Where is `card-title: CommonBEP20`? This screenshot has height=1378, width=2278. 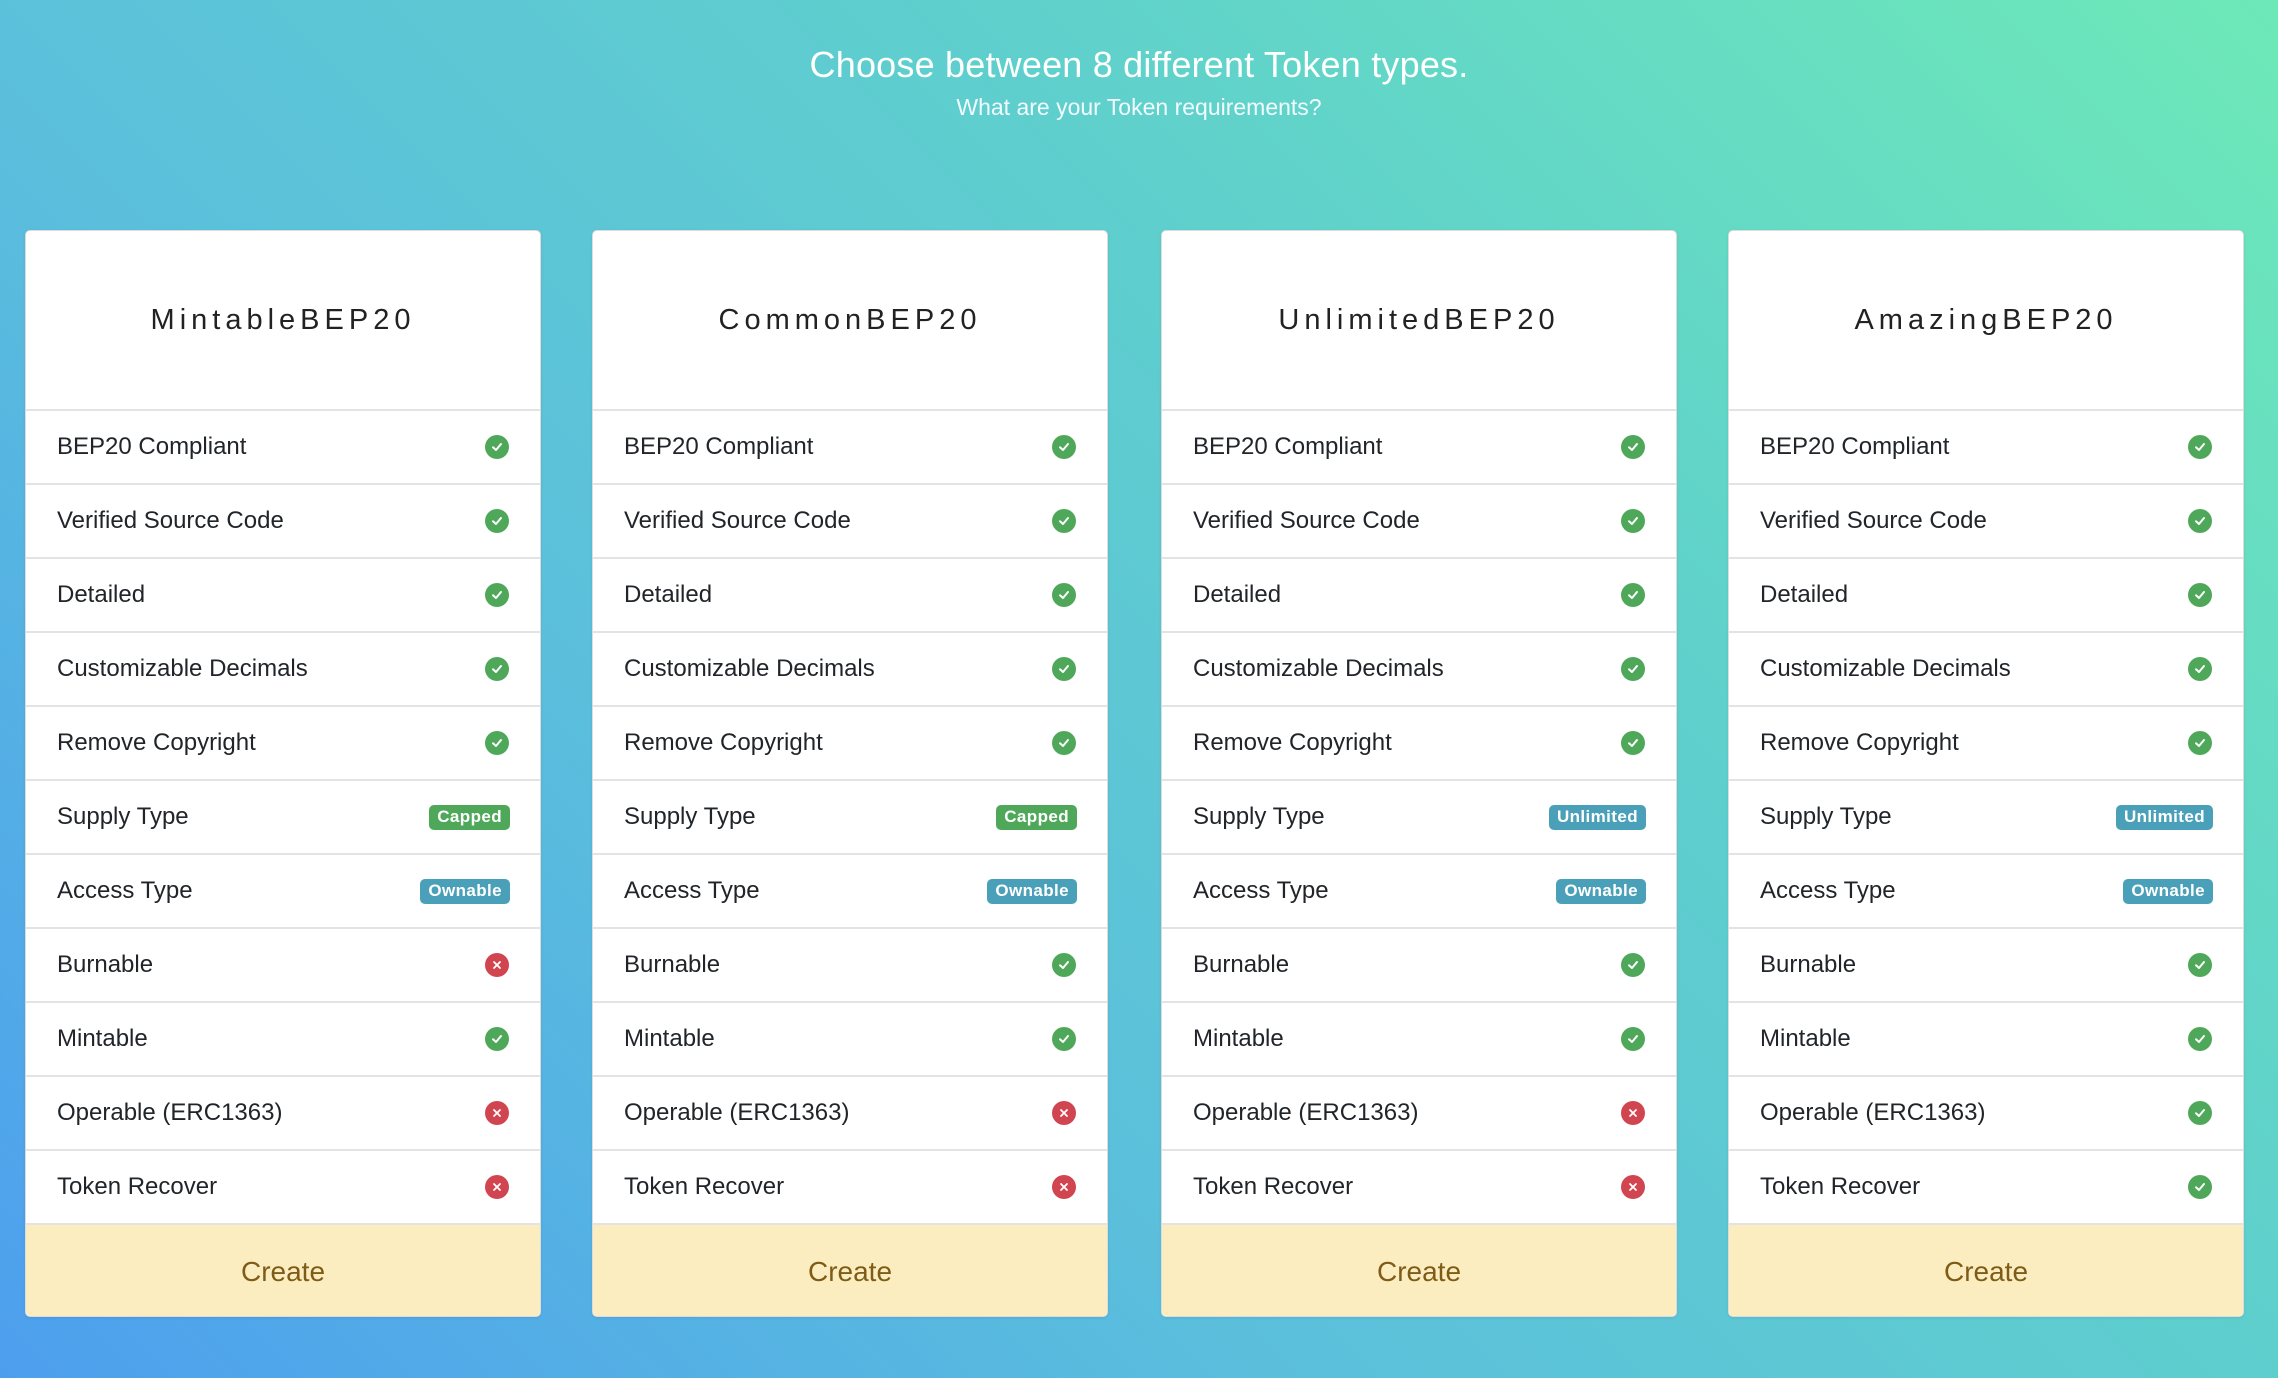
card-title: CommonBEP20 is located at coordinates (850, 321).